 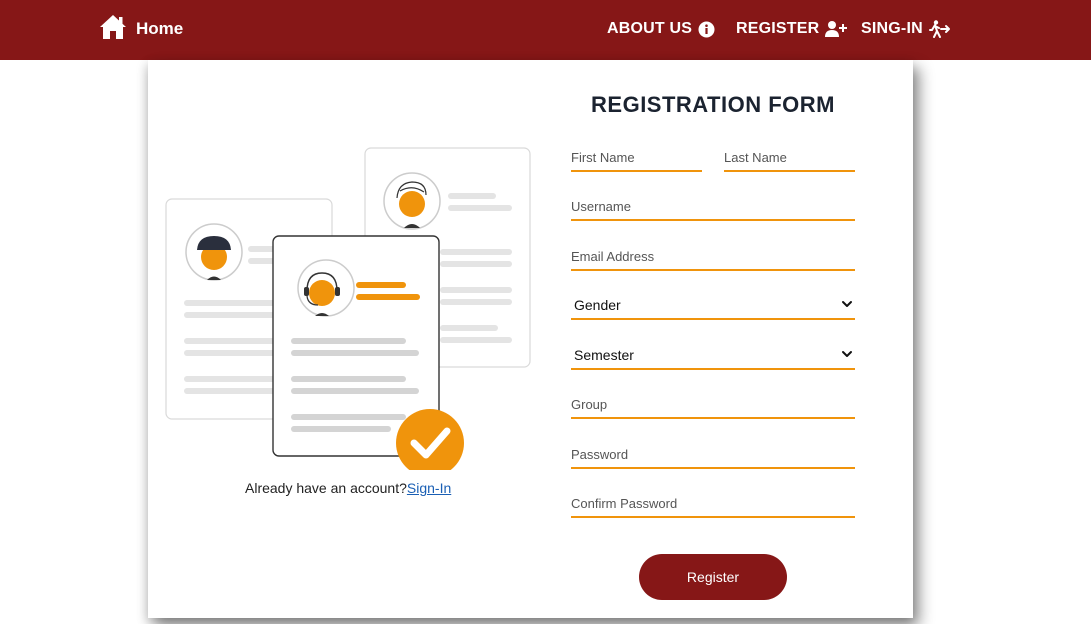 What do you see at coordinates (589, 404) in the screenshot?
I see `group-placeholder: Group` at bounding box center [589, 404].